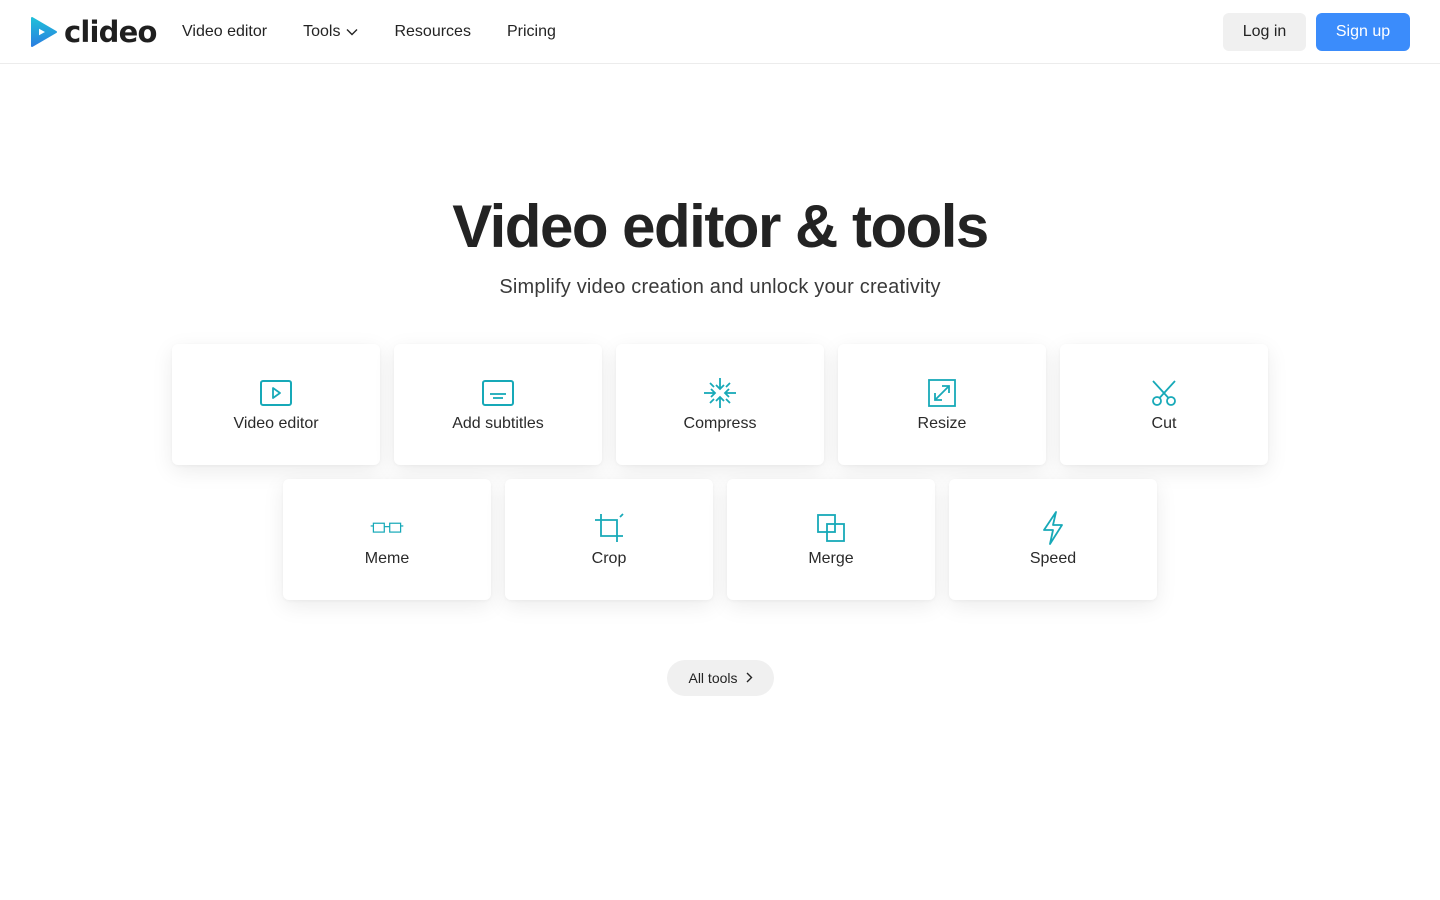 The image size is (1440, 900). Describe the element at coordinates (720, 423) in the screenshot. I see `tool-card-label: Compress` at that location.